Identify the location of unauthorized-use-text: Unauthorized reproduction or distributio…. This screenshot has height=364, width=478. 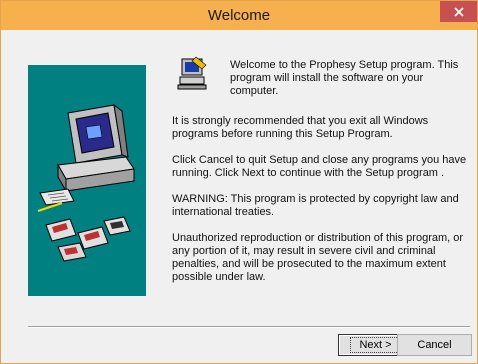
(318, 257).